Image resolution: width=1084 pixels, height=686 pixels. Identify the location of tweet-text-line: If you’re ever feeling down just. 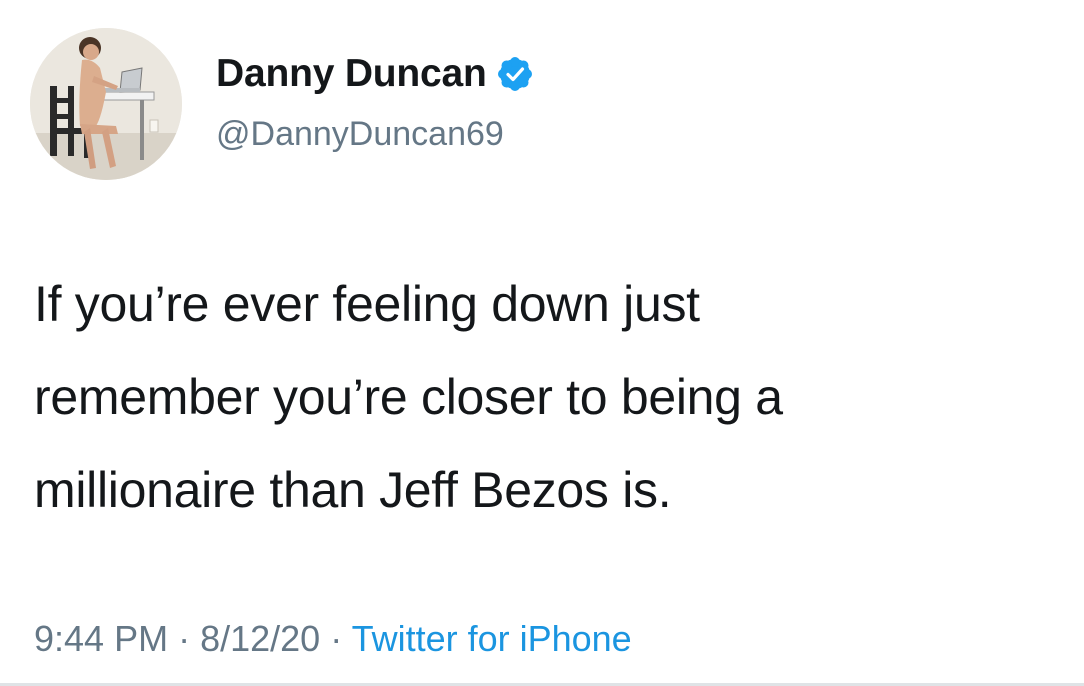
(367, 304).